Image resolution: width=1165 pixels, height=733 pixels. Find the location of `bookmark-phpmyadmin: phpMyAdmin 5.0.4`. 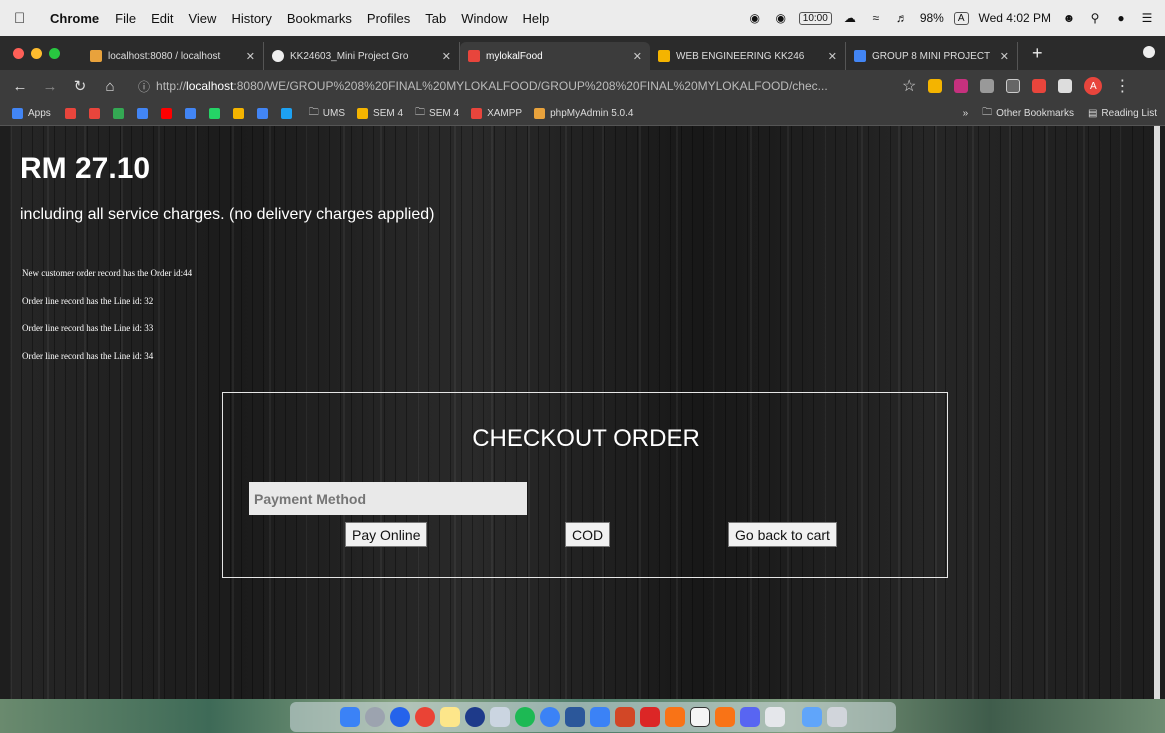

bookmark-phpmyadmin: phpMyAdmin 5.0.4 is located at coordinates (583, 113).